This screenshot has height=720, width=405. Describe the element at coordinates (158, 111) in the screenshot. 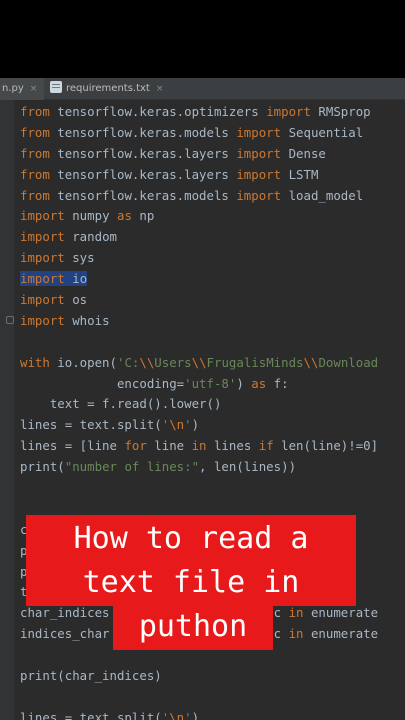

I see `code-token: tensorflow.keras.optimizers` at that location.